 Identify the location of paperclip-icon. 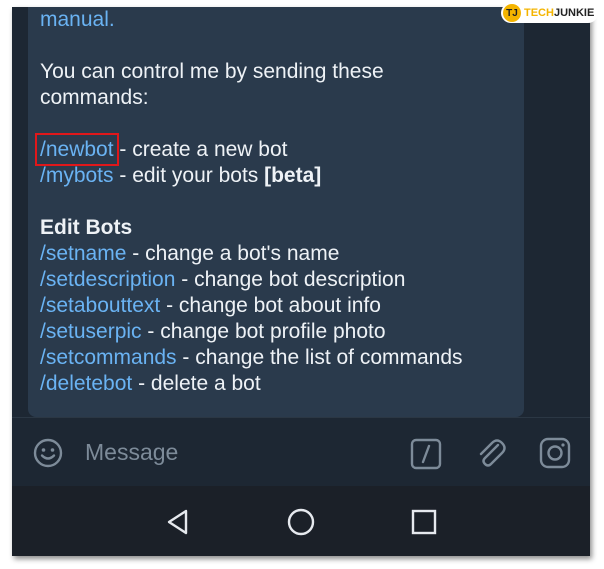
(491, 454).